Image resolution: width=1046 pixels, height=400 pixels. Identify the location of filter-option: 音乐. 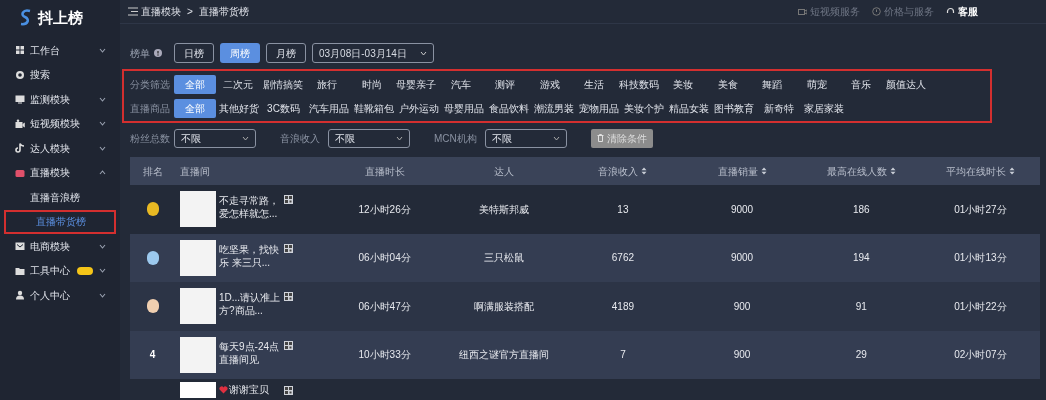
(861, 84).